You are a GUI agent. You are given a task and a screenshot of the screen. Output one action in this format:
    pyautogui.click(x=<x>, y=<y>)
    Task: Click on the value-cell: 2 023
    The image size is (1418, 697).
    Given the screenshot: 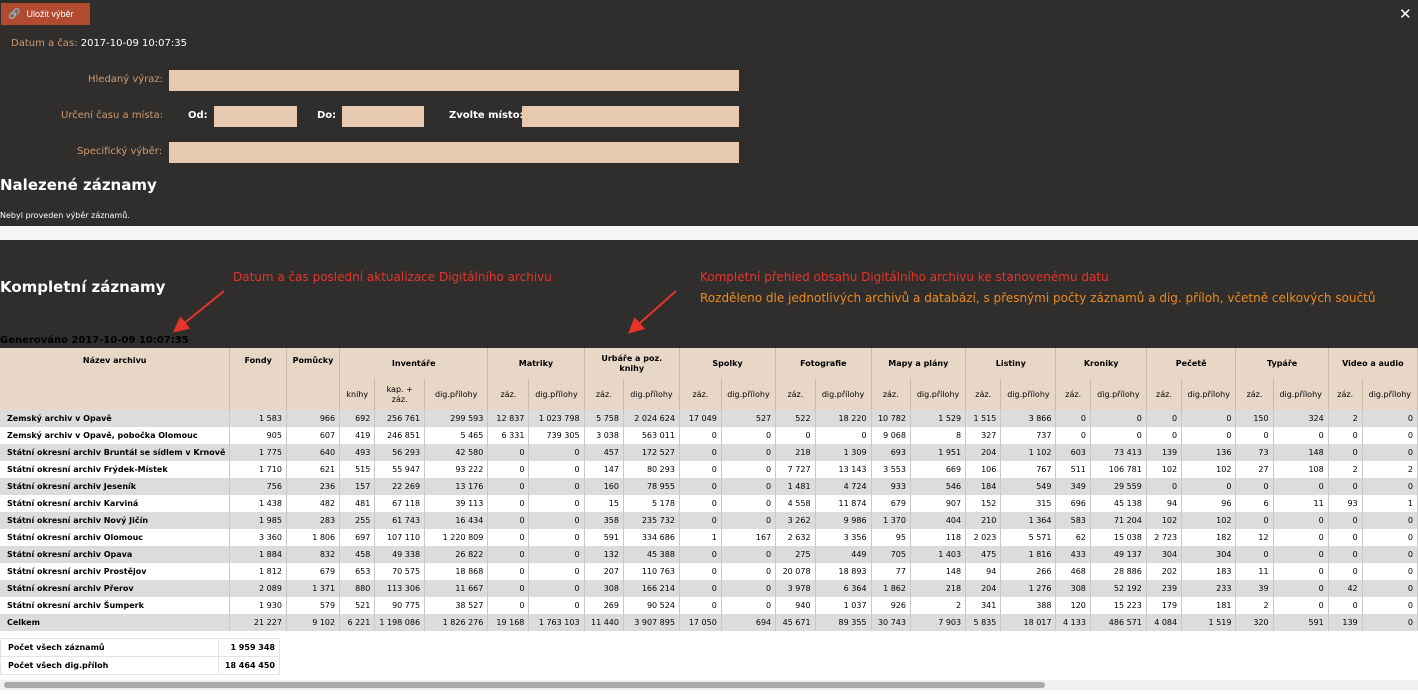 What is the action you would take?
    pyautogui.click(x=983, y=537)
    